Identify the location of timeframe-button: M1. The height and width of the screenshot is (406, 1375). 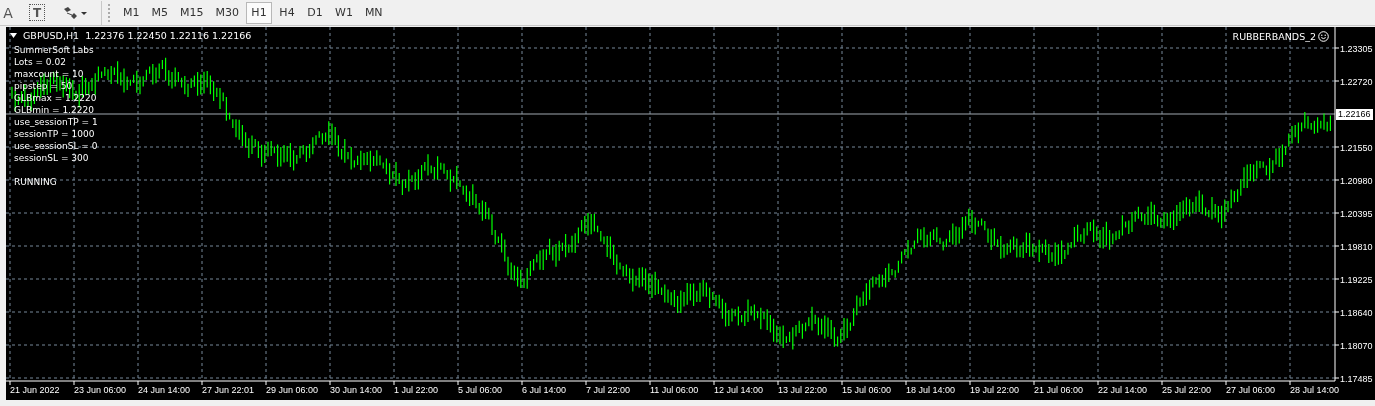
(131, 12).